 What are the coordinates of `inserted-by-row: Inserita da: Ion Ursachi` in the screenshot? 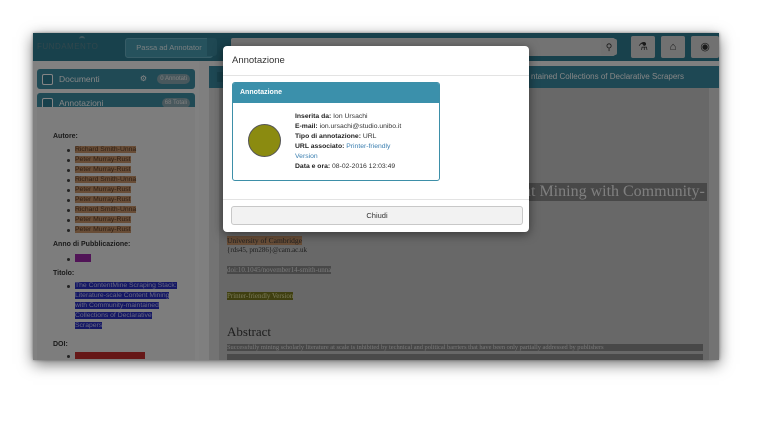 It's located at (331, 116).